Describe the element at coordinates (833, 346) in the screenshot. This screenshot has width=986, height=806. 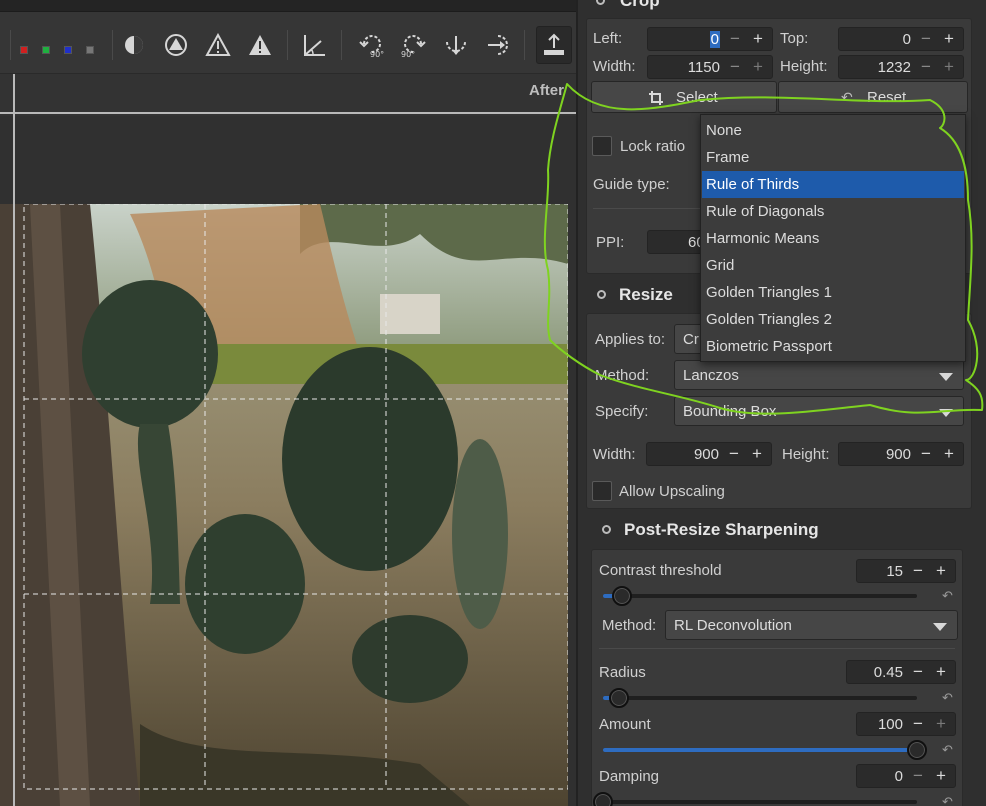
I see `guide-option: Biometric Passport` at that location.